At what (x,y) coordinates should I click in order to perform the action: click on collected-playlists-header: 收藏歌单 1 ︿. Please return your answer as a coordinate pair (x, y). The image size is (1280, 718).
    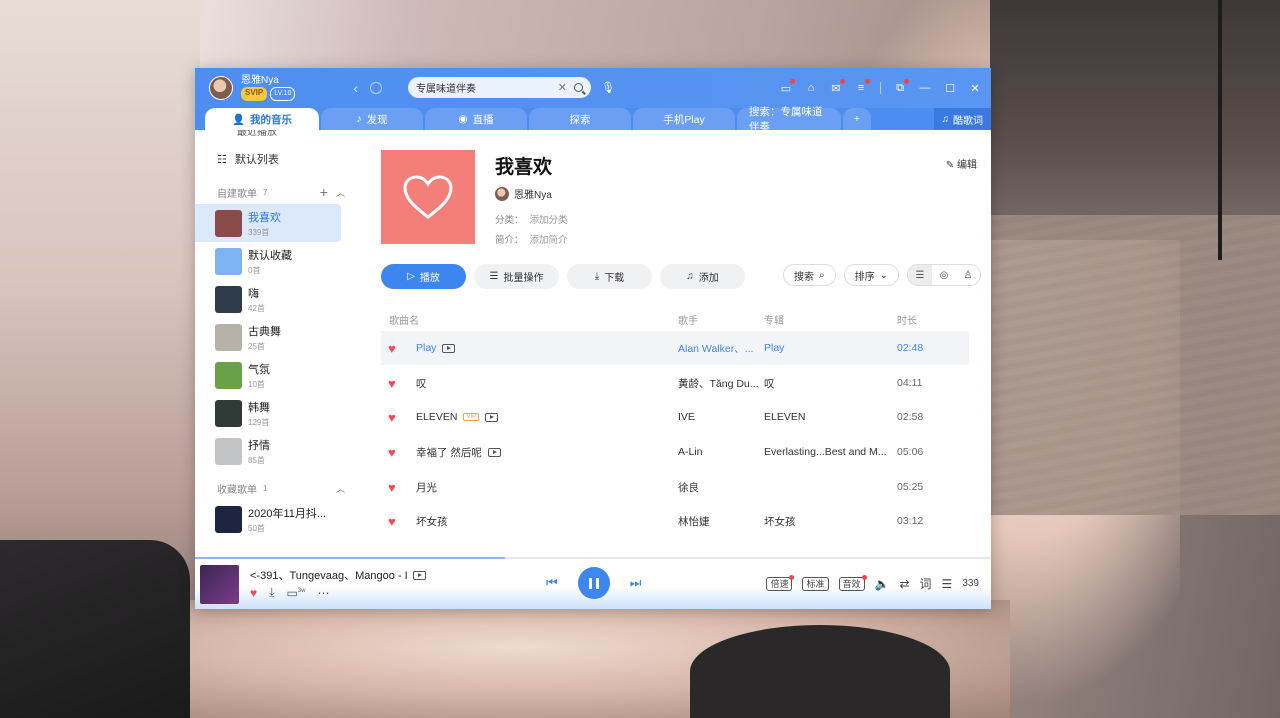
    Looking at the image, I should click on (276, 488).